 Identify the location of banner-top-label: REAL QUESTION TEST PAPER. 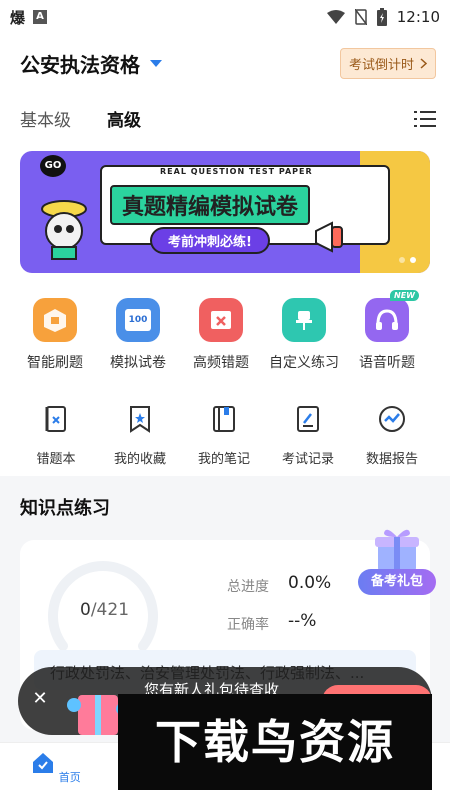
(236, 171).